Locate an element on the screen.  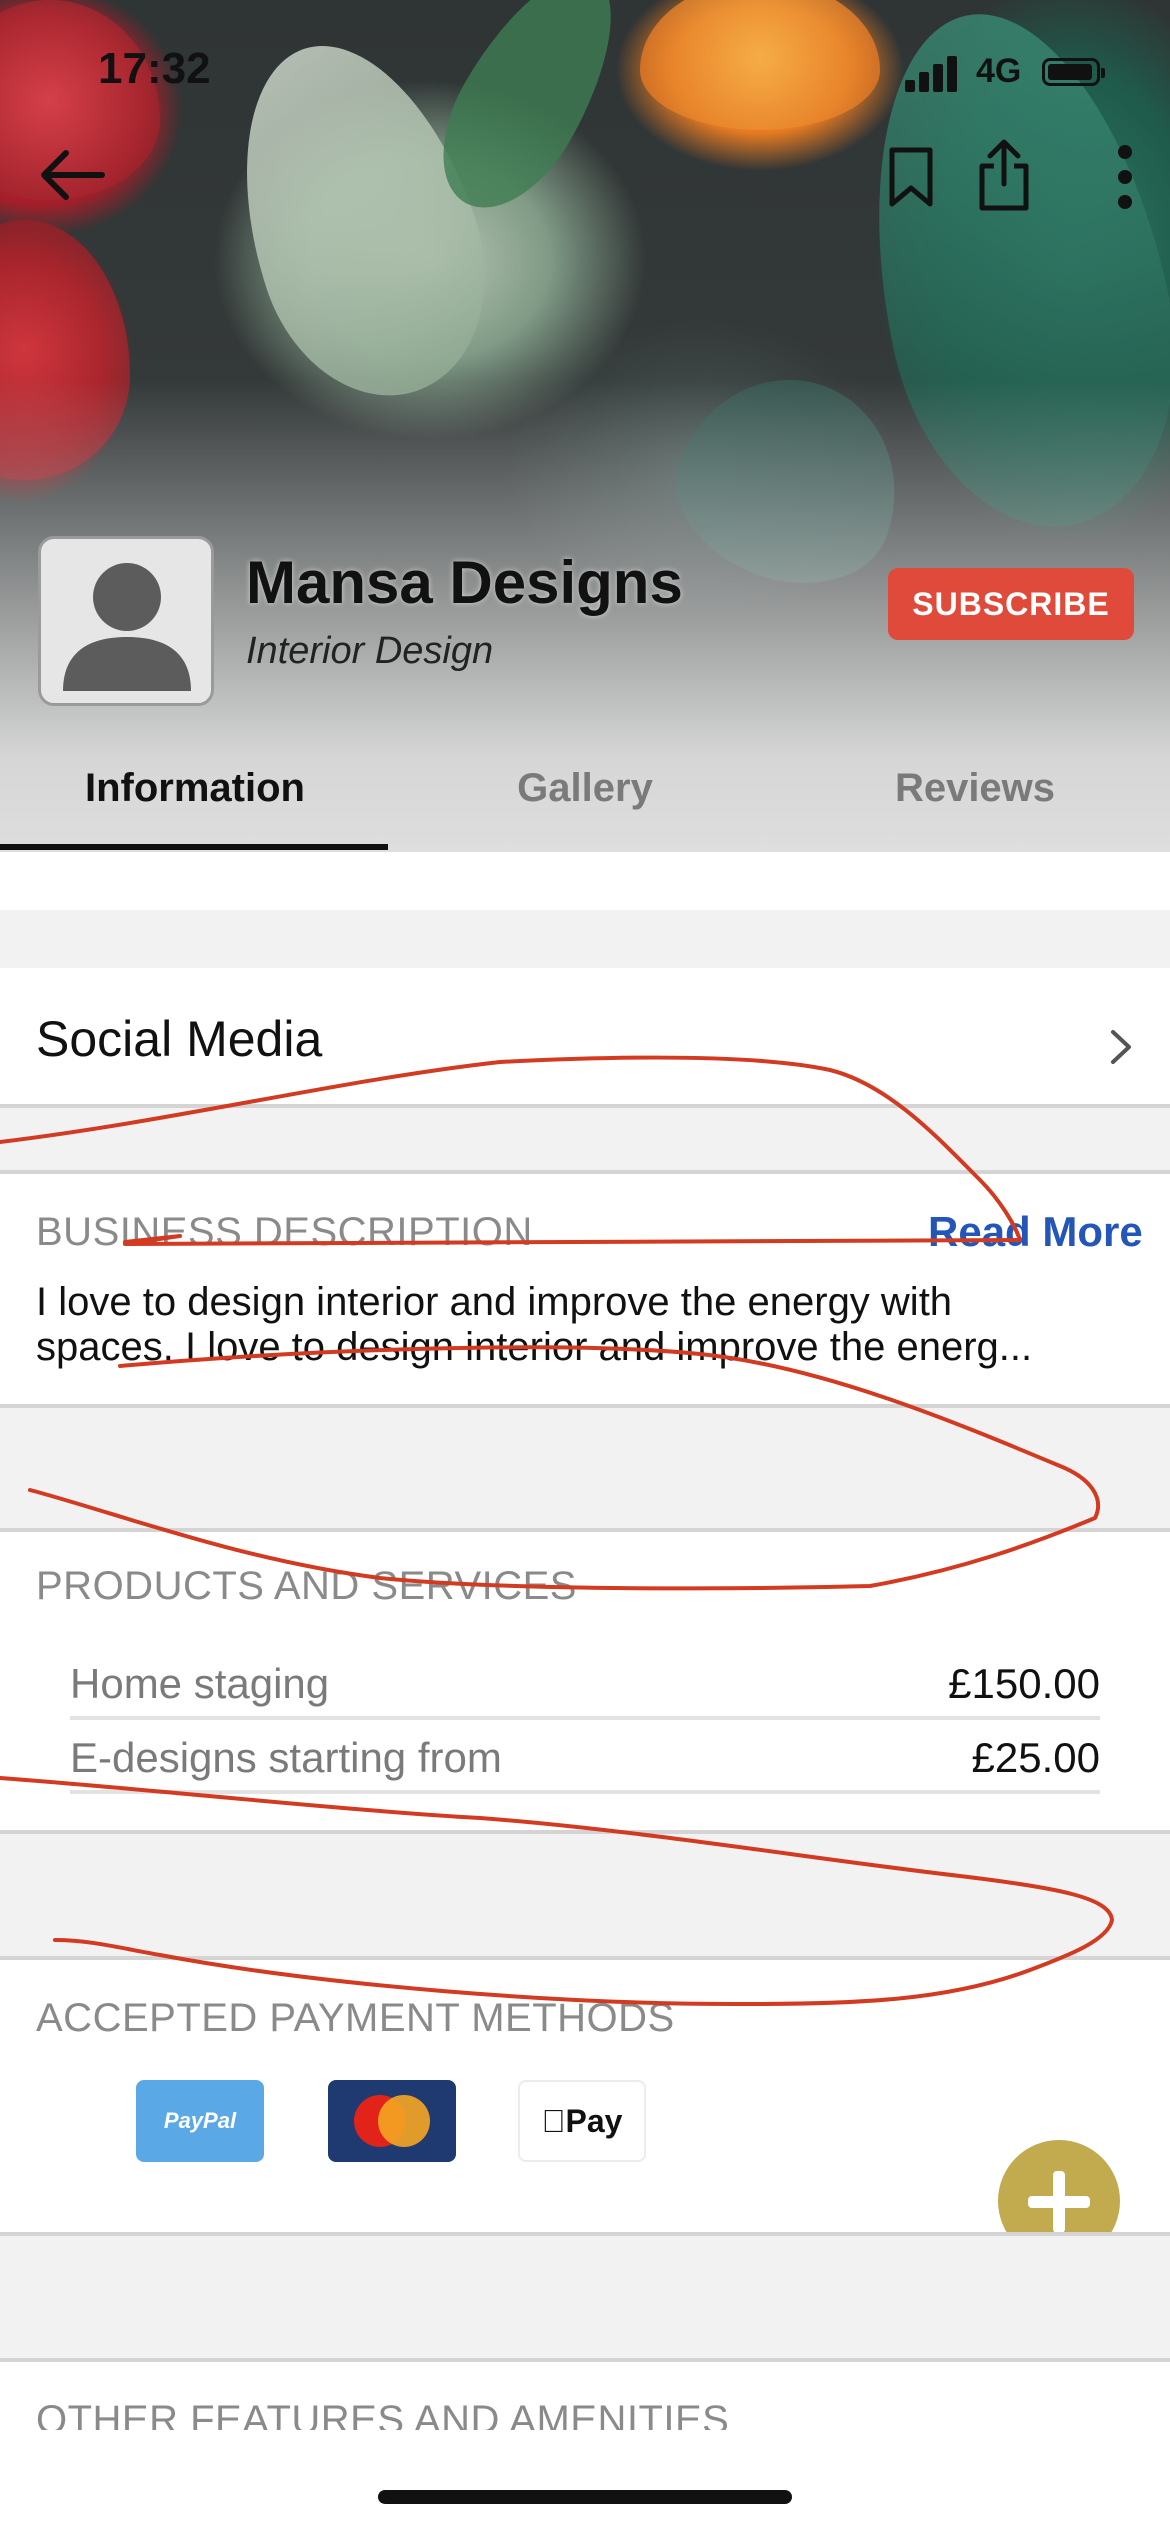
apple-pay-label: Pay is located at coordinates (588, 2121).